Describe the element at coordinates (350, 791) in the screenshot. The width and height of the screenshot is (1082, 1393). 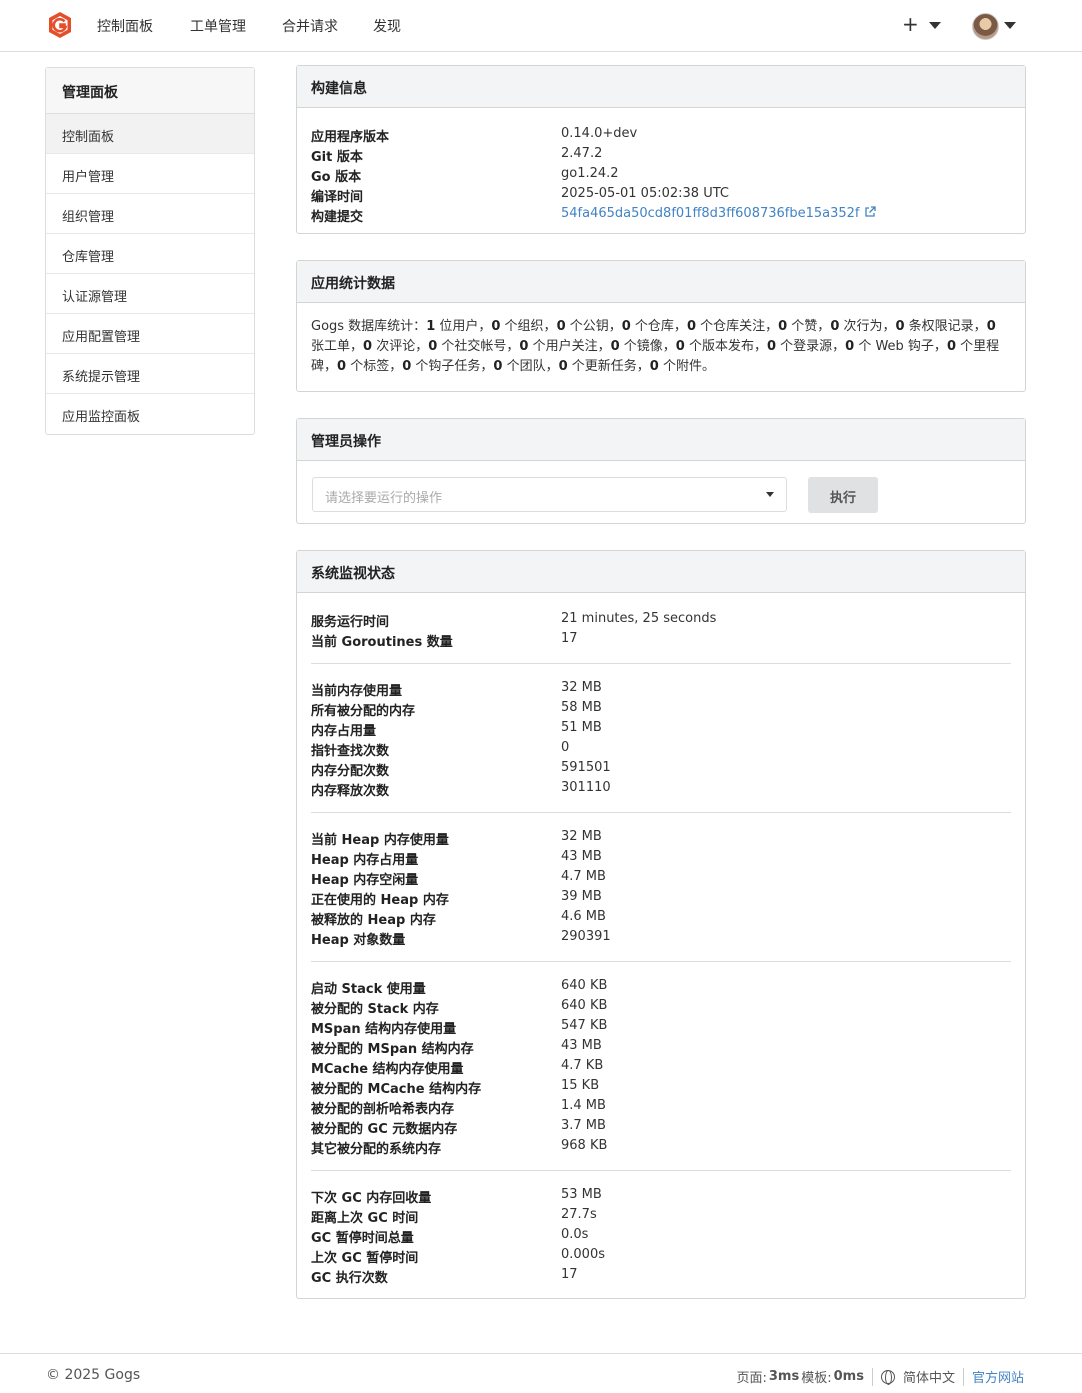
I see `monitor-key: 内存释放次数` at that location.